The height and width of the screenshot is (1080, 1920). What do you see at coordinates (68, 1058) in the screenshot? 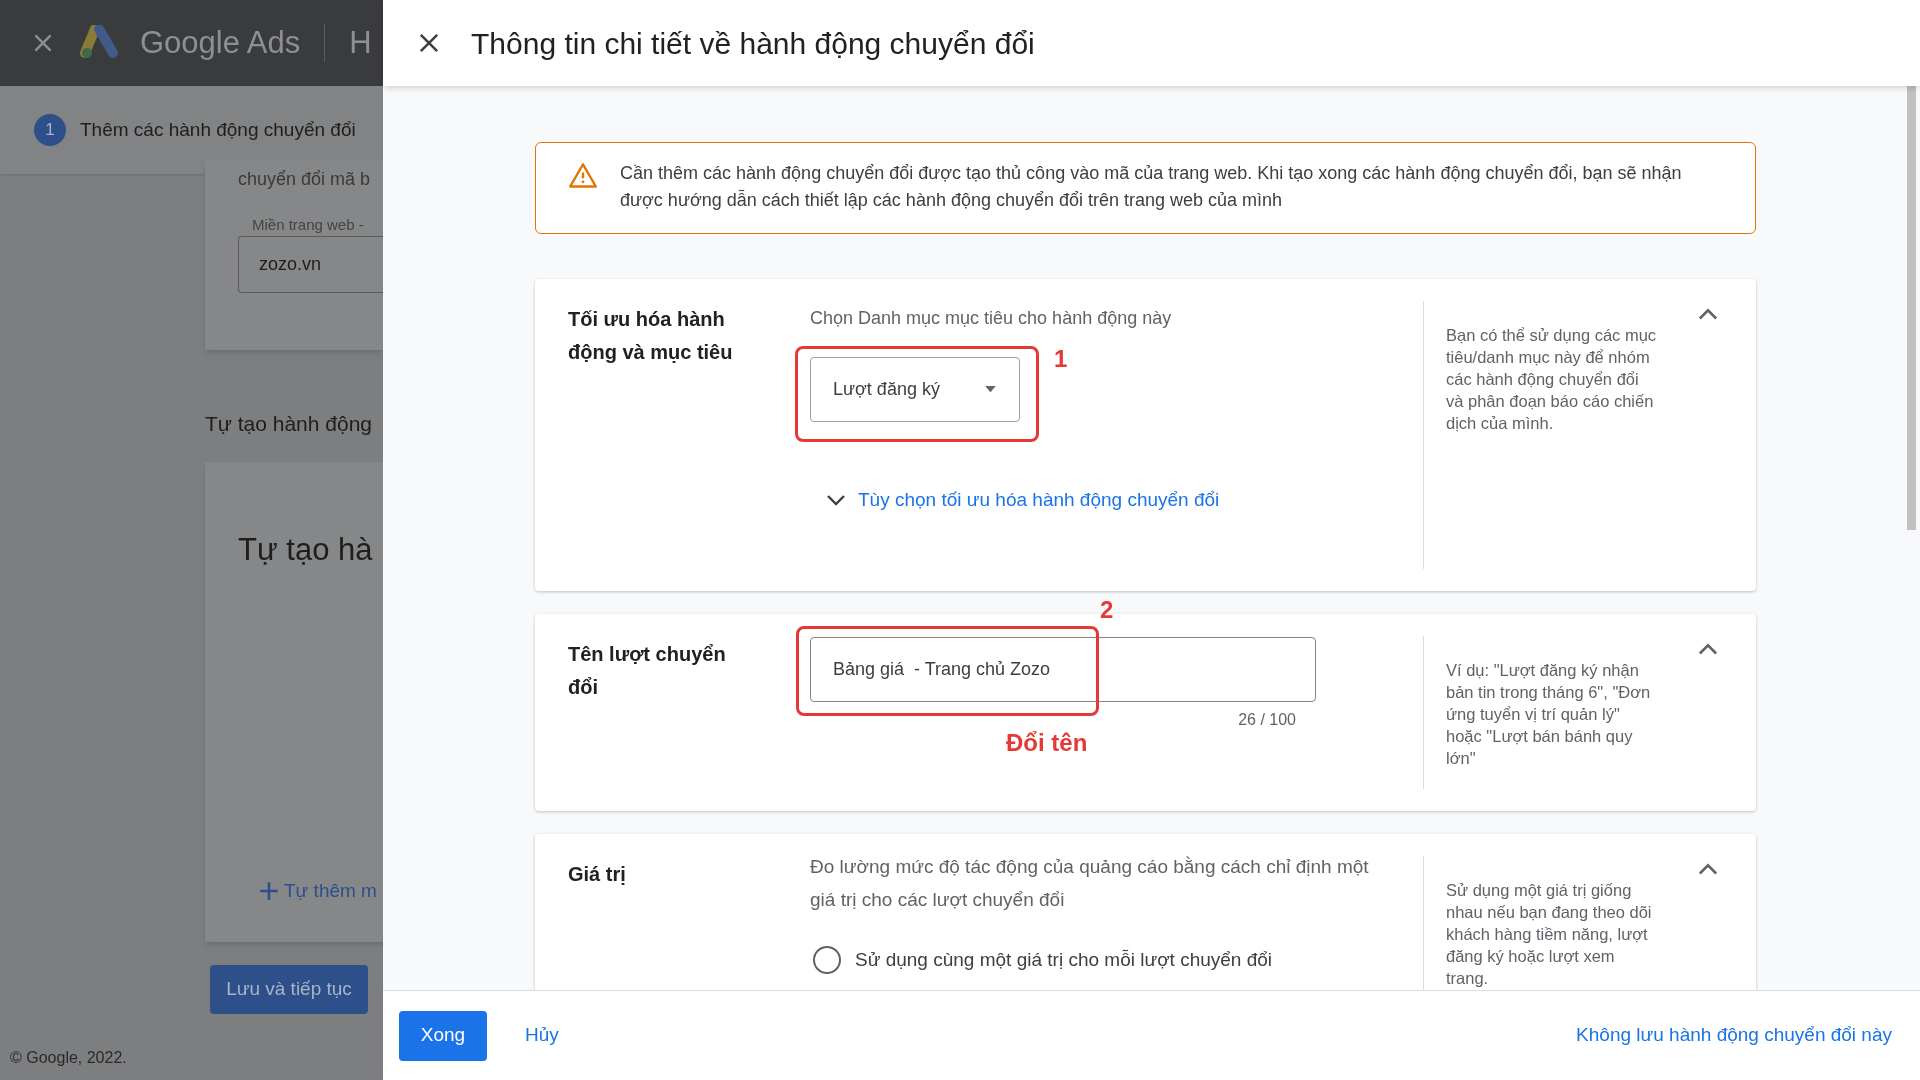
I see `copyright-text: © Google, 2022.` at bounding box center [68, 1058].